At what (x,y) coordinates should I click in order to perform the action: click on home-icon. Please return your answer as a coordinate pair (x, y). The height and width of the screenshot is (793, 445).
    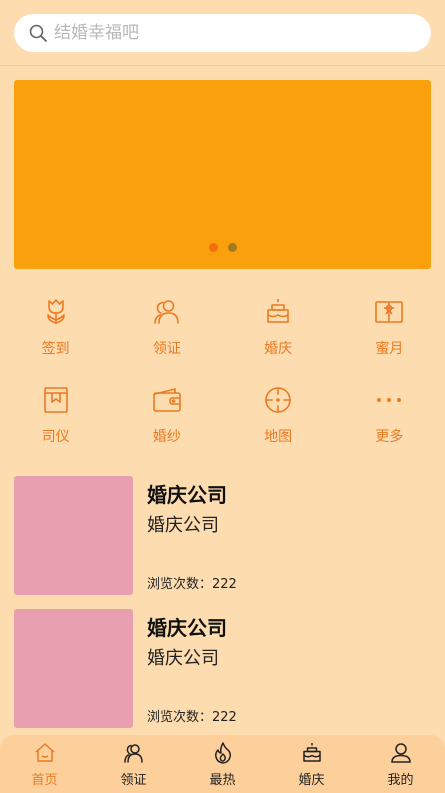
    Looking at the image, I should click on (44, 752).